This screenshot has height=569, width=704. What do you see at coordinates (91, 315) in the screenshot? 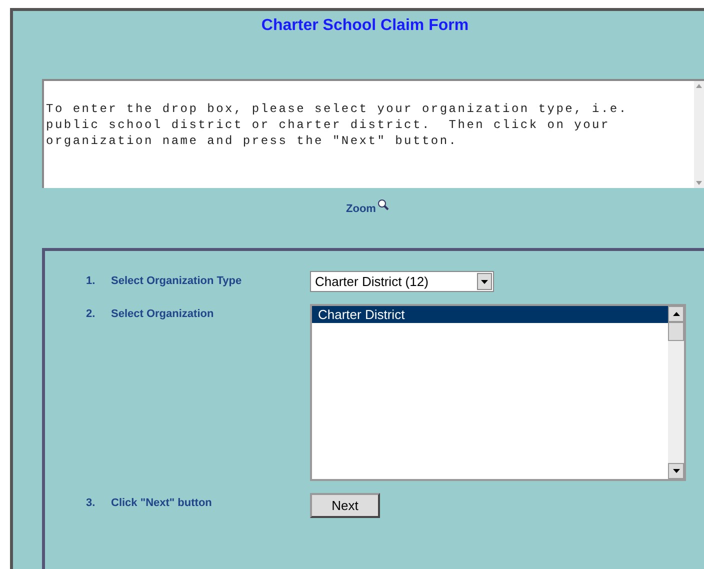
I see `step-number: 2.` at bounding box center [91, 315].